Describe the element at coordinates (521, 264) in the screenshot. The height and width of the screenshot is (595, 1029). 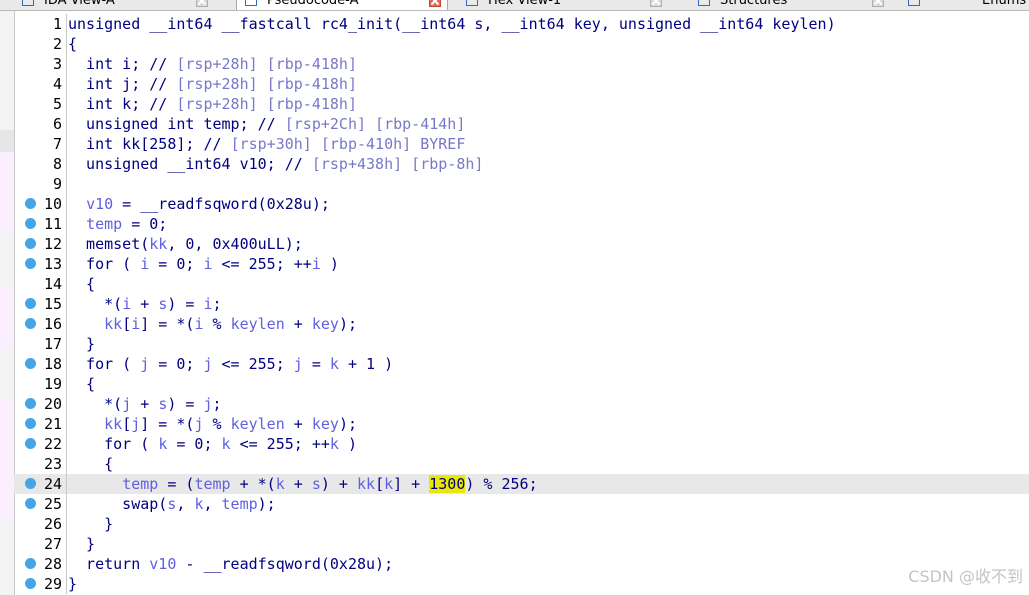
I see `code-line: 13 for ( i = 0; i <= 255; ++i )` at that location.